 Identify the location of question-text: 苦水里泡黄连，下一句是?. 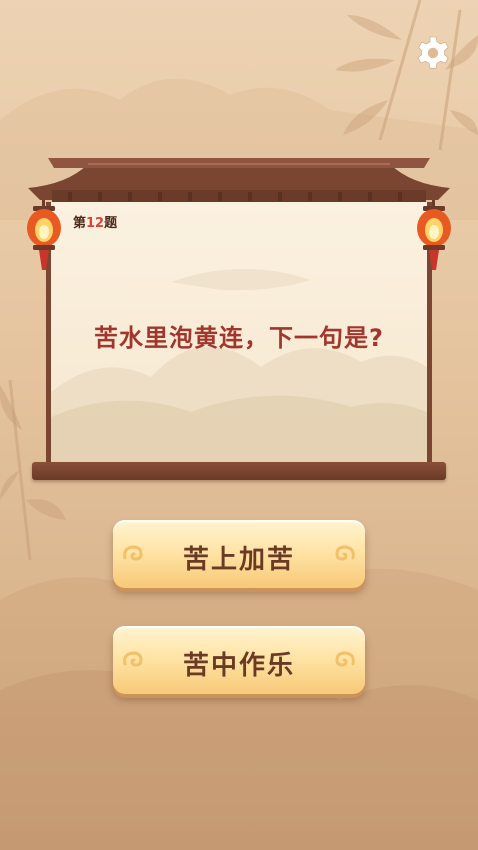
(239, 338).